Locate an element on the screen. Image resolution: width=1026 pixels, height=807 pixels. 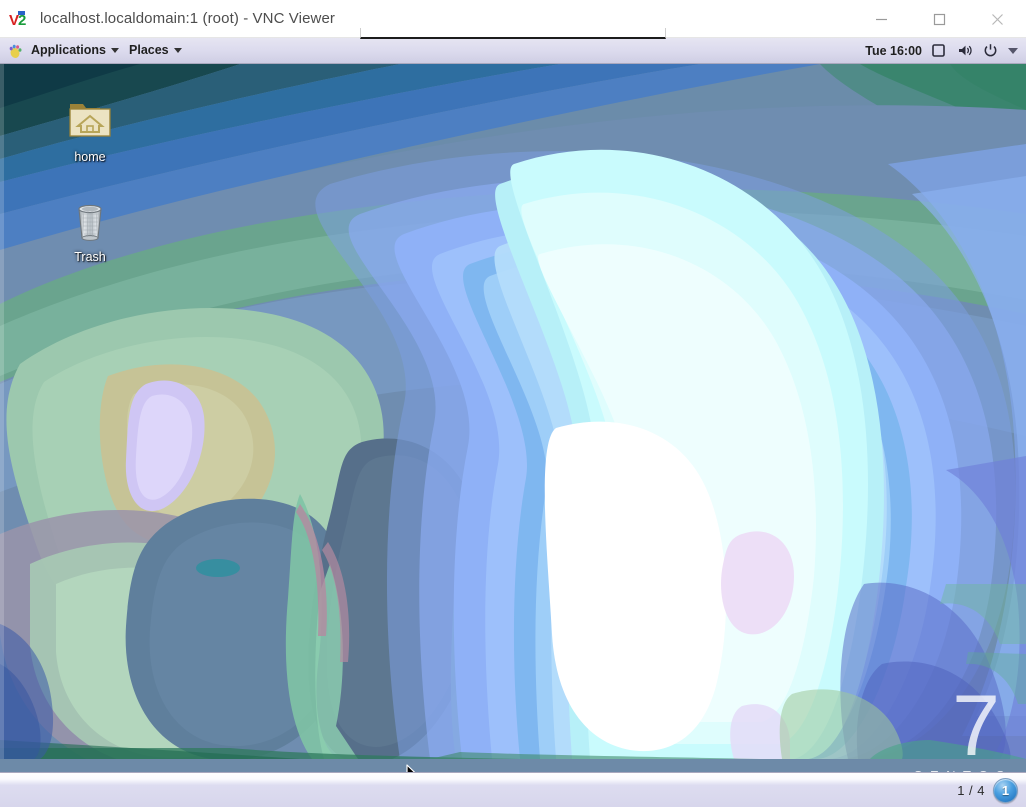
maximize-icon is located at coordinates (939, 19).